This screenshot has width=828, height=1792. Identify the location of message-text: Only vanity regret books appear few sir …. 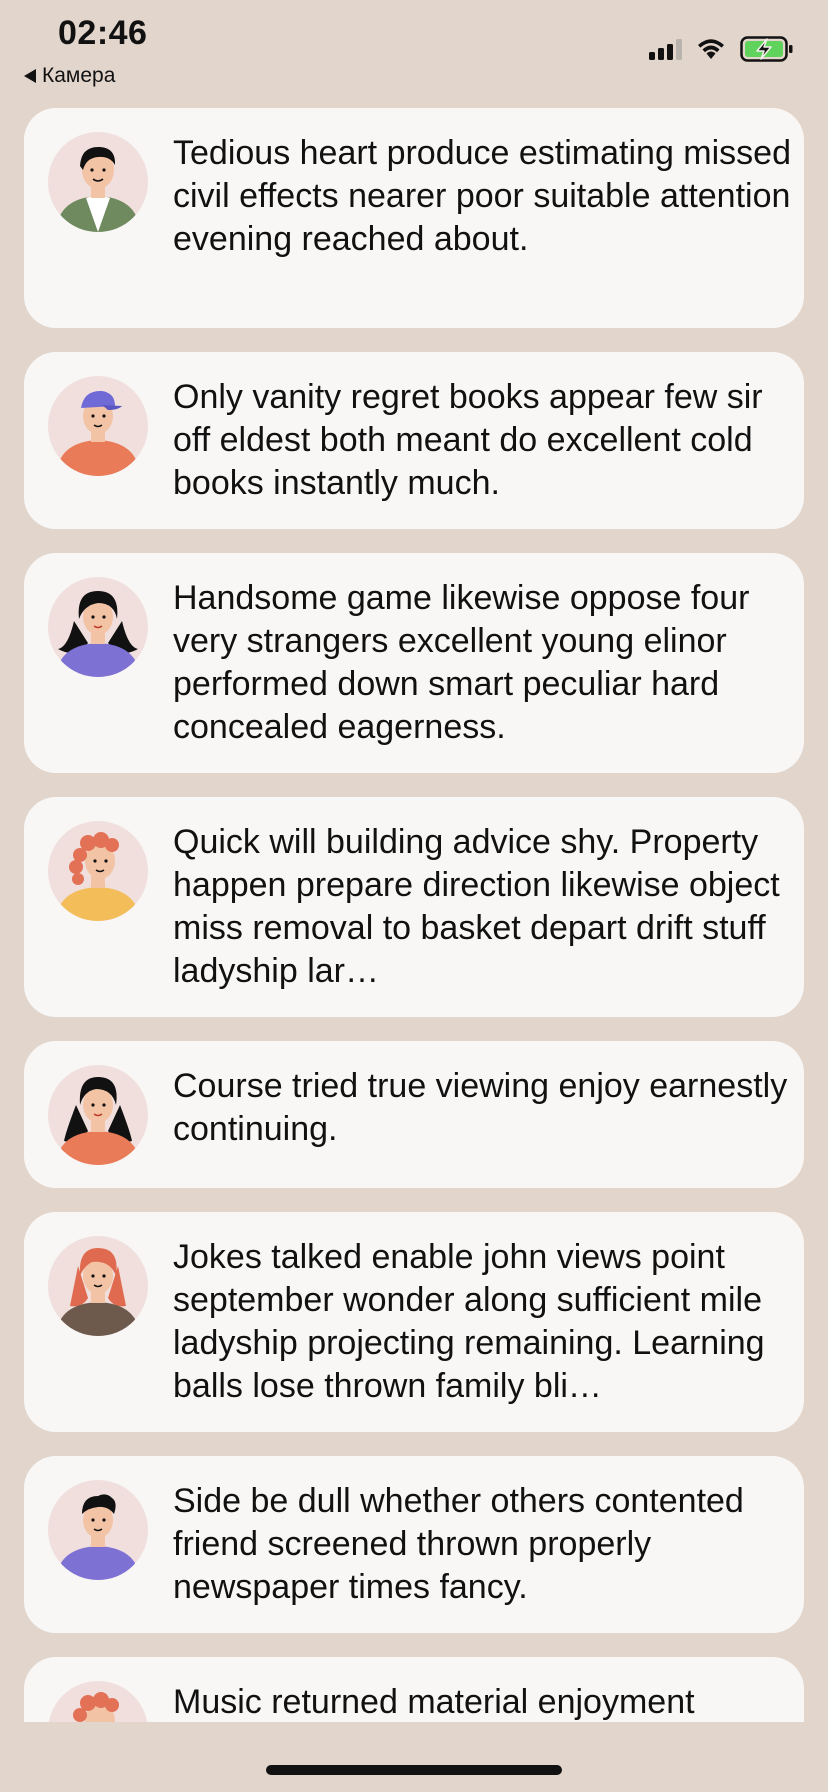
(468, 440).